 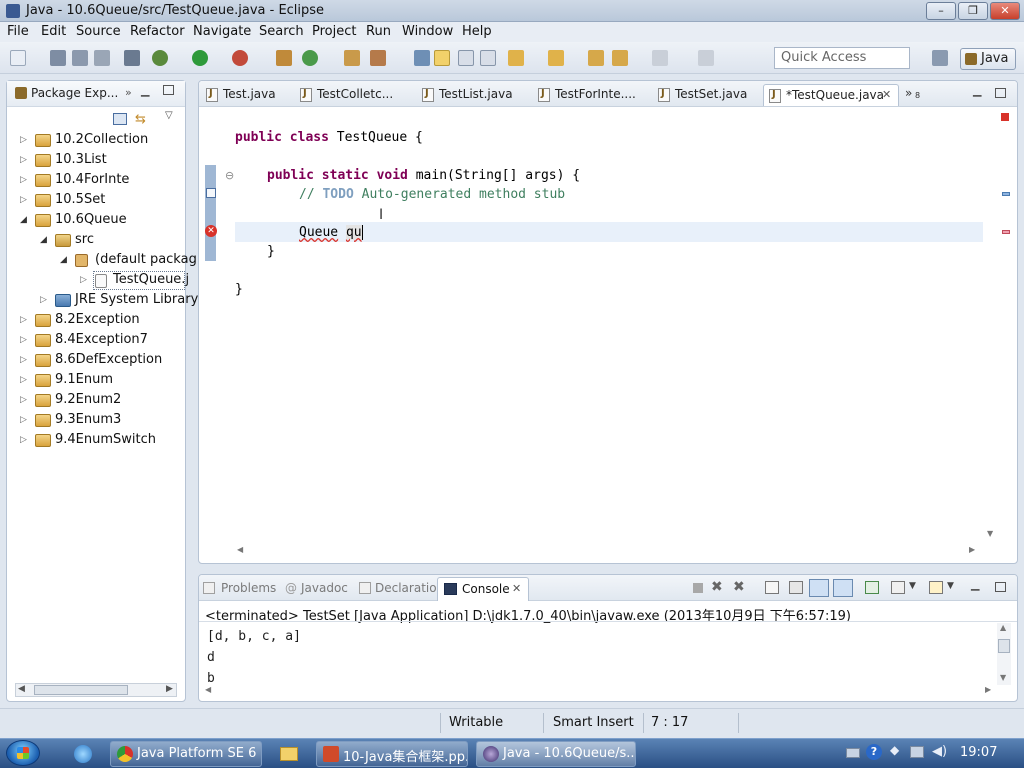 I want to click on show-on-stdout-icon, so click(x=819, y=588).